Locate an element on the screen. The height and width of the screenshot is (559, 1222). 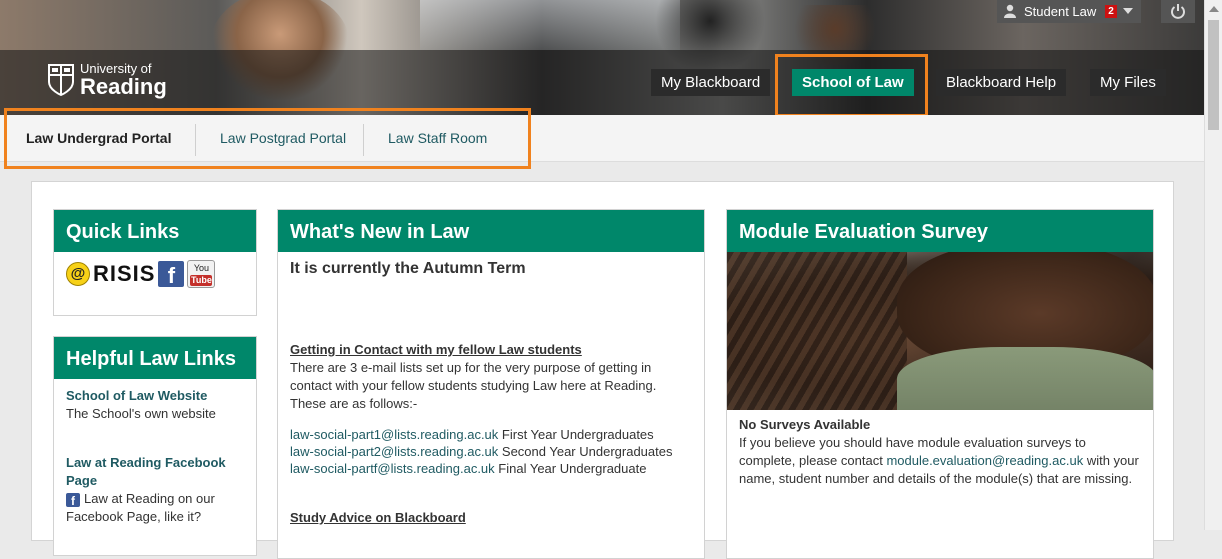
logout-button is located at coordinates (1178, 11).